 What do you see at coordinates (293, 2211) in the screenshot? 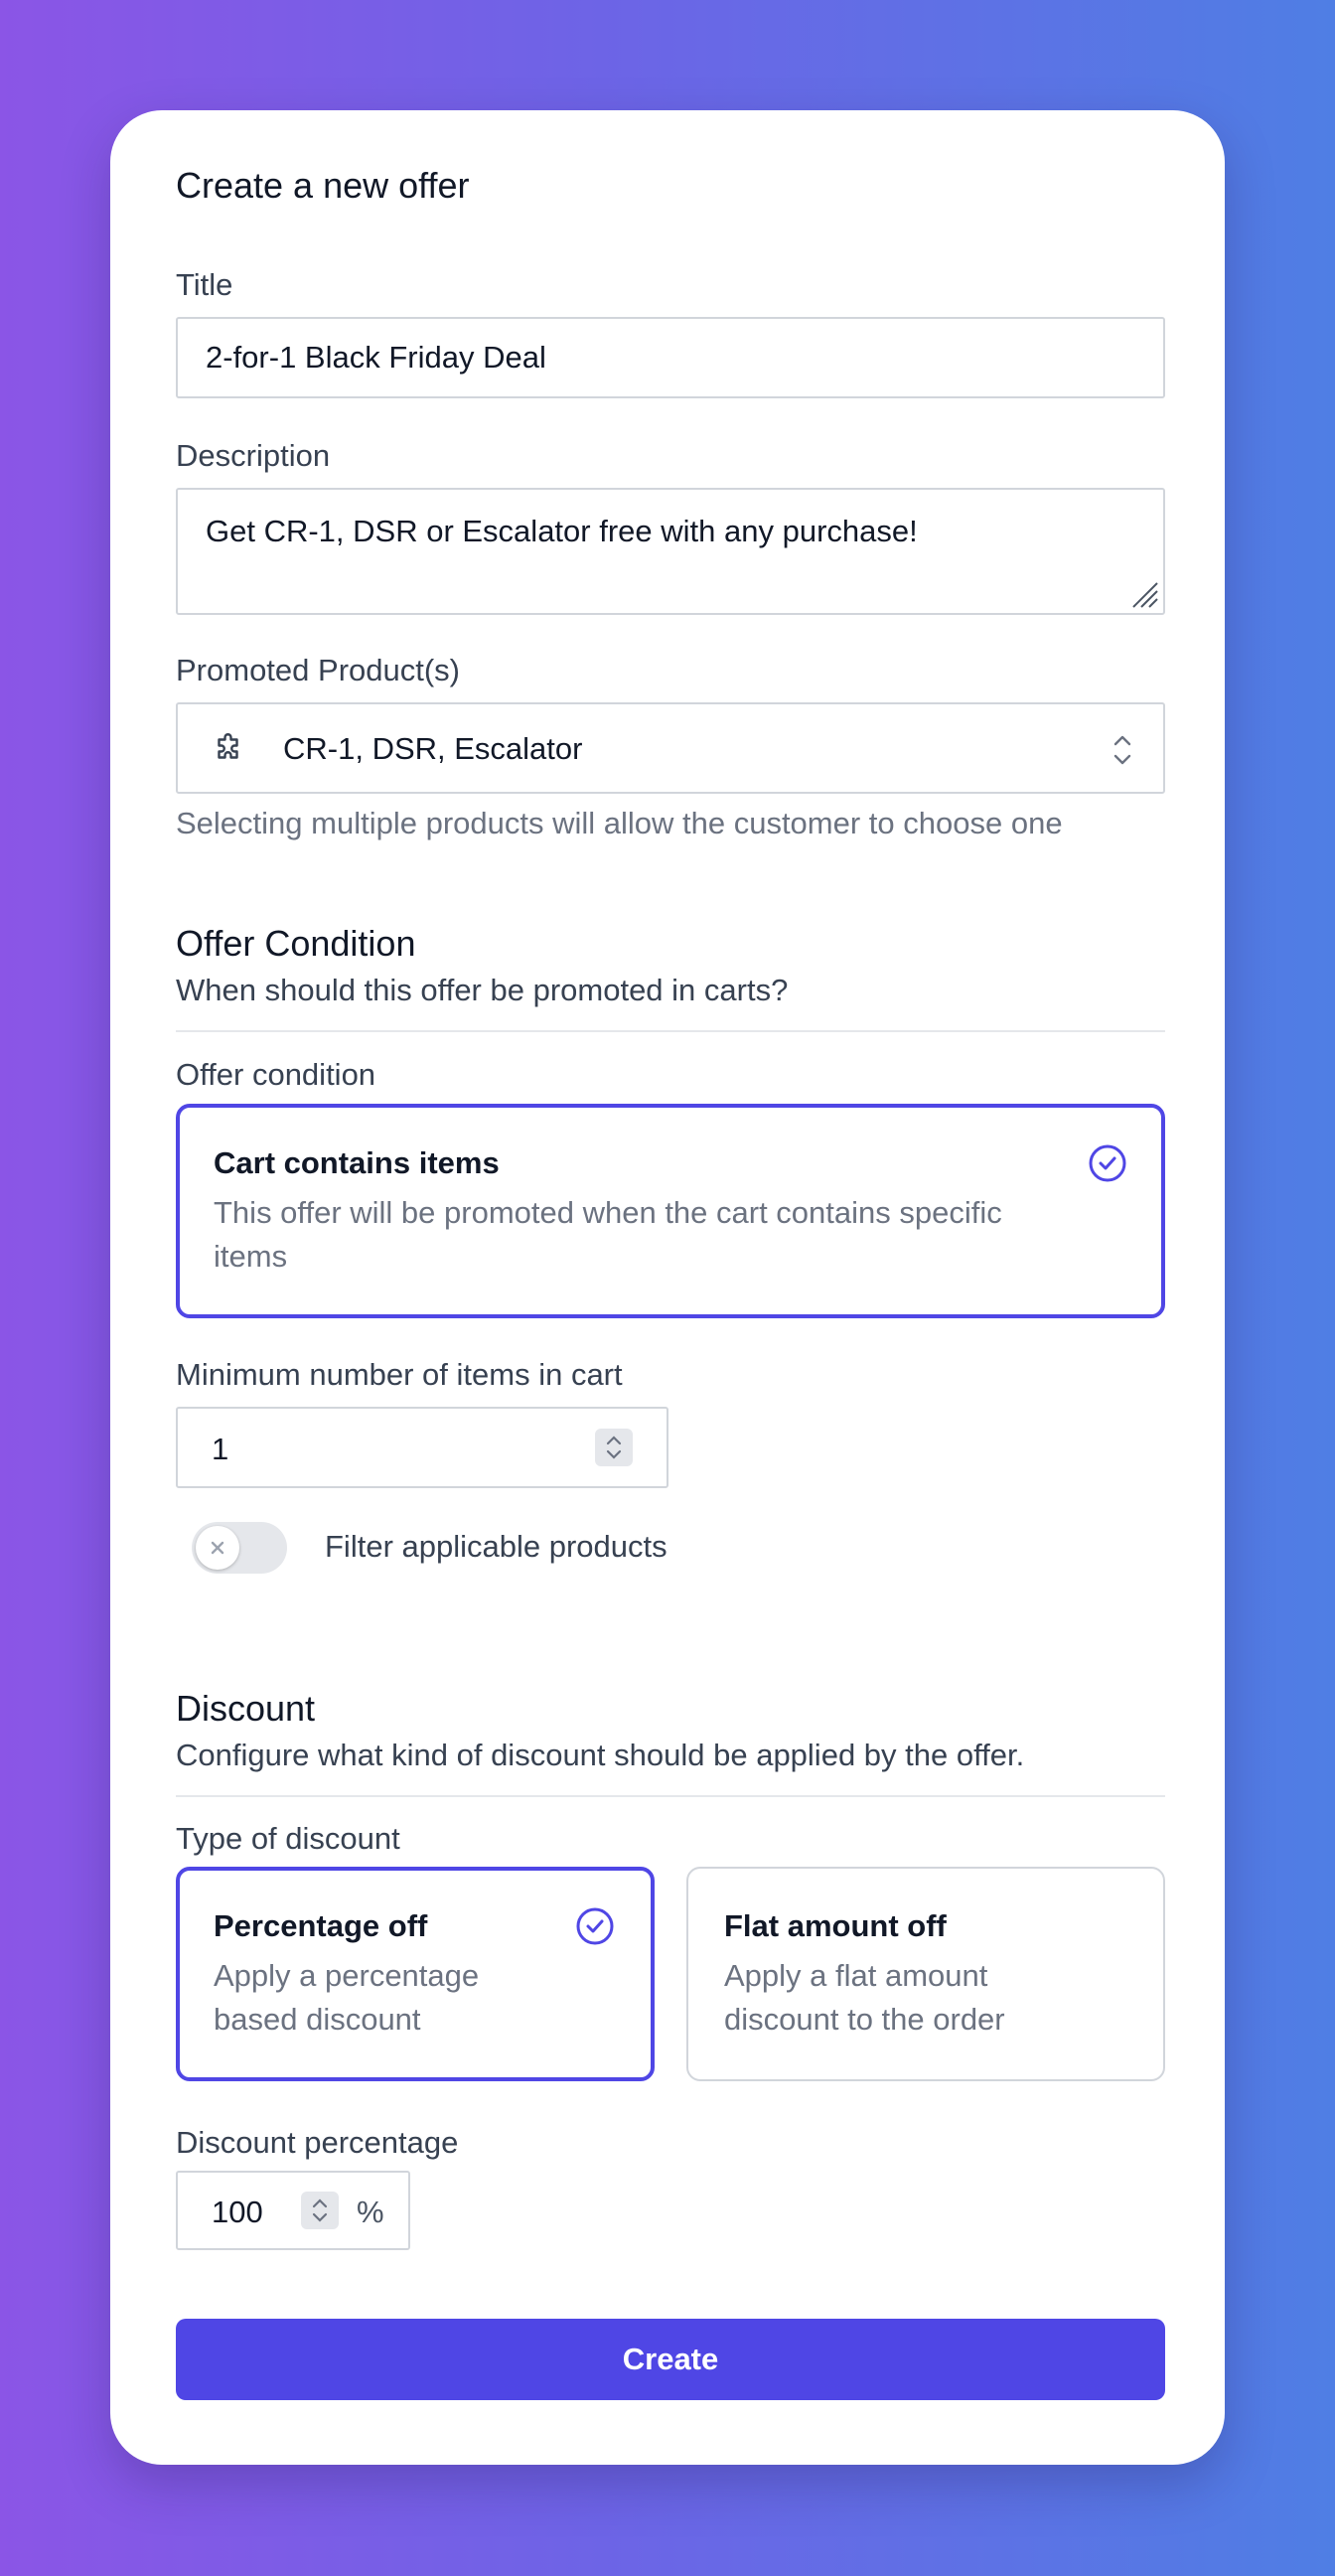
I see `discount-percentage-input: 100 %` at bounding box center [293, 2211].